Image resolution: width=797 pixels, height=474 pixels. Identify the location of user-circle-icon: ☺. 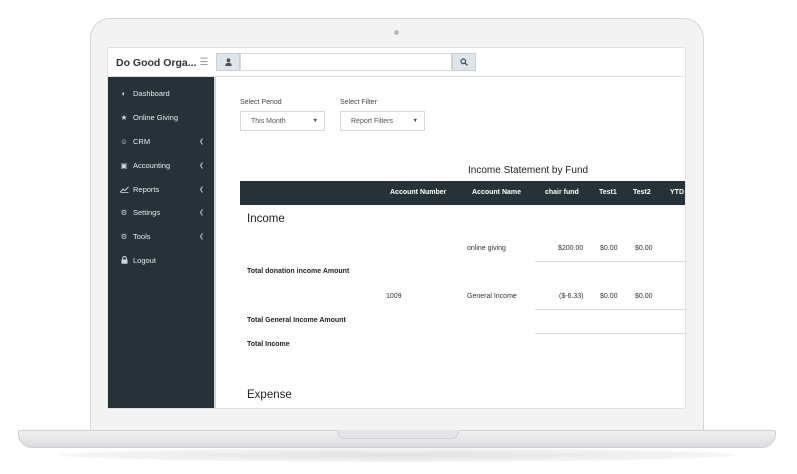
(124, 141).